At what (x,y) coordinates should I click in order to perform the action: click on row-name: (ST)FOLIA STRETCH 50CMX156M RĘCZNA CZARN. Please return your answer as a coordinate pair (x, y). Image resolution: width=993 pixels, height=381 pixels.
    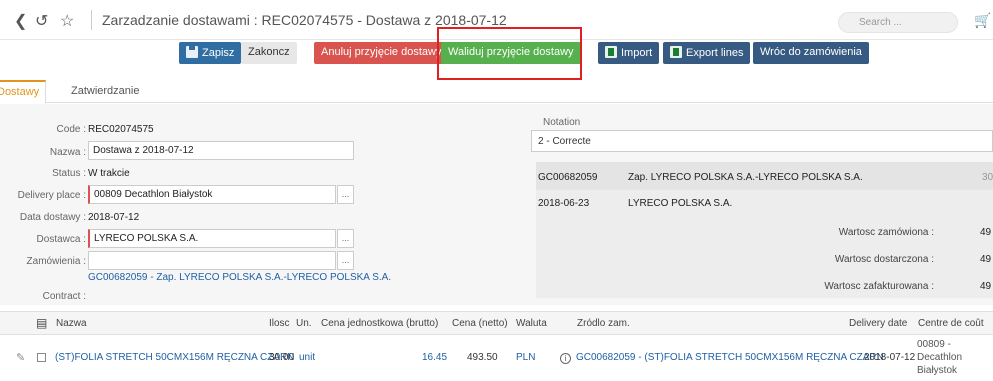
    Looking at the image, I should click on (174, 357).